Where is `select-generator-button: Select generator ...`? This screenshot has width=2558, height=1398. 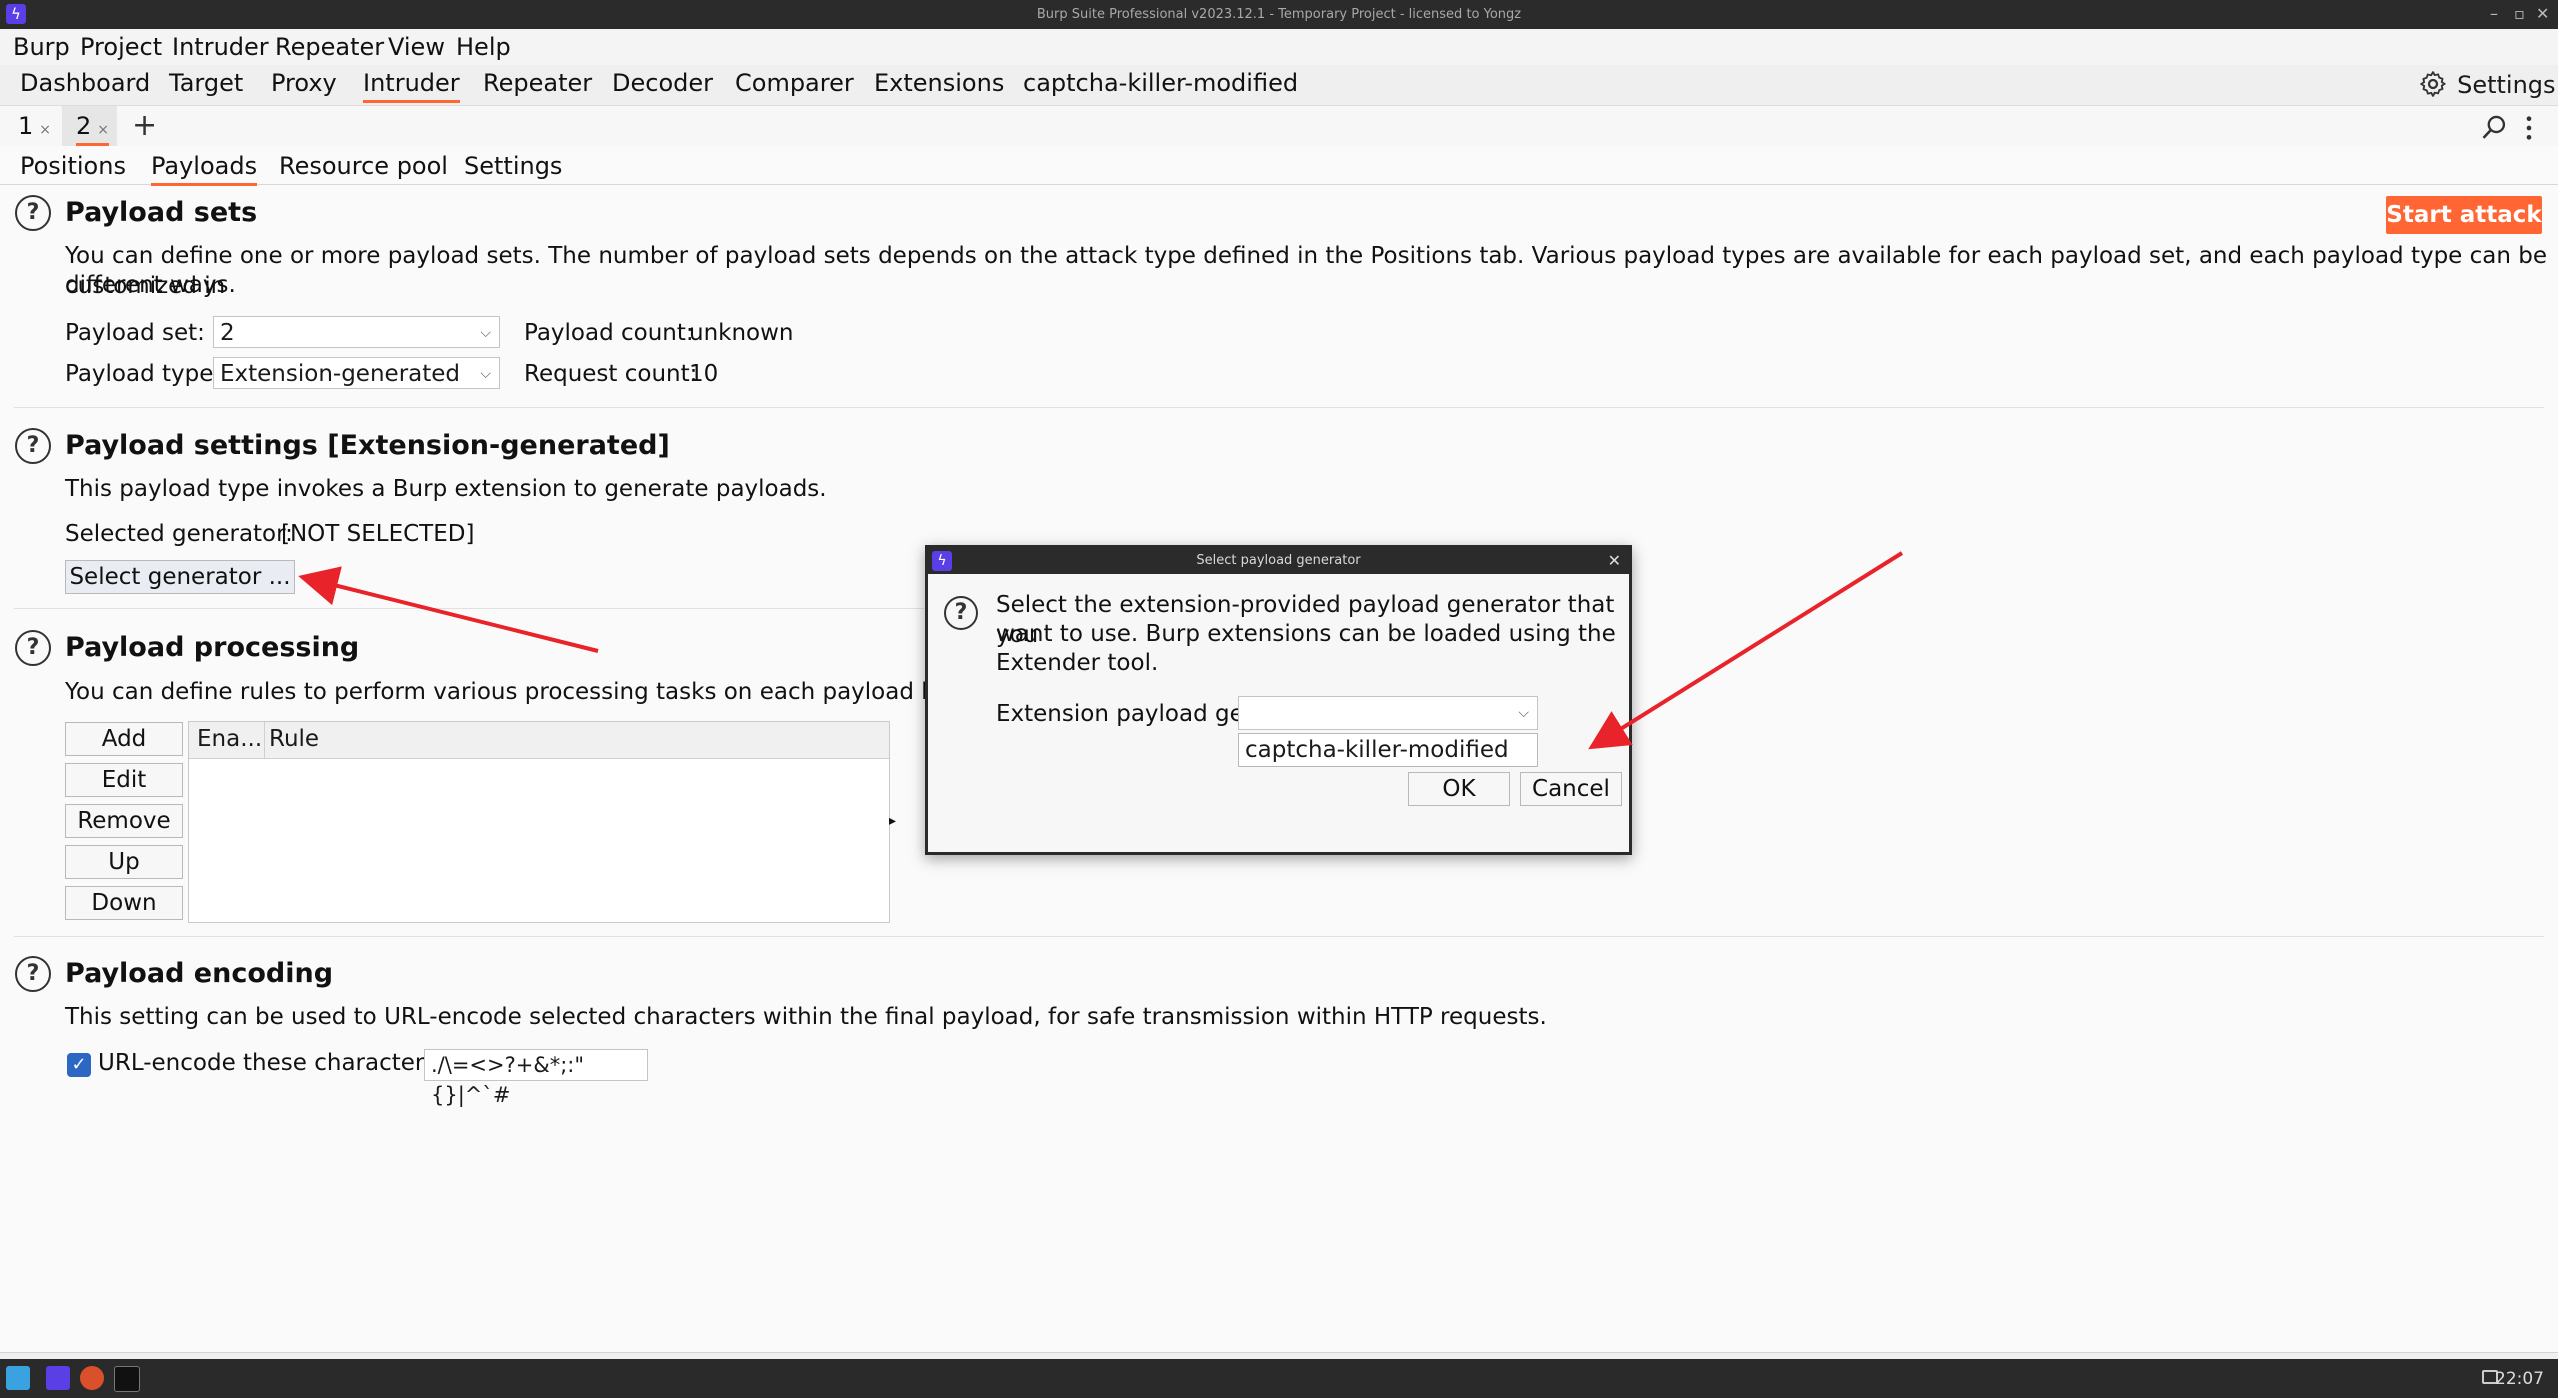 select-generator-button: Select generator ... is located at coordinates (180, 577).